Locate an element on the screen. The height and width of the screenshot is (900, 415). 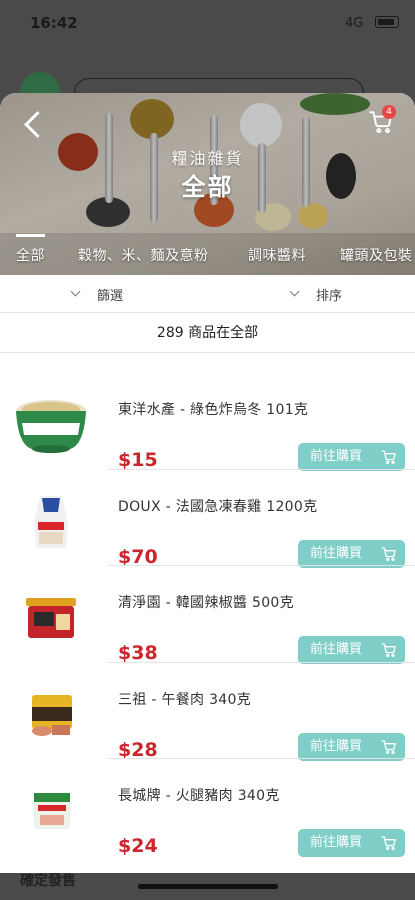
list-item: 長城牌 - 火腿豬肉 340克 $24 前往購買 is located at coordinates (207, 808).